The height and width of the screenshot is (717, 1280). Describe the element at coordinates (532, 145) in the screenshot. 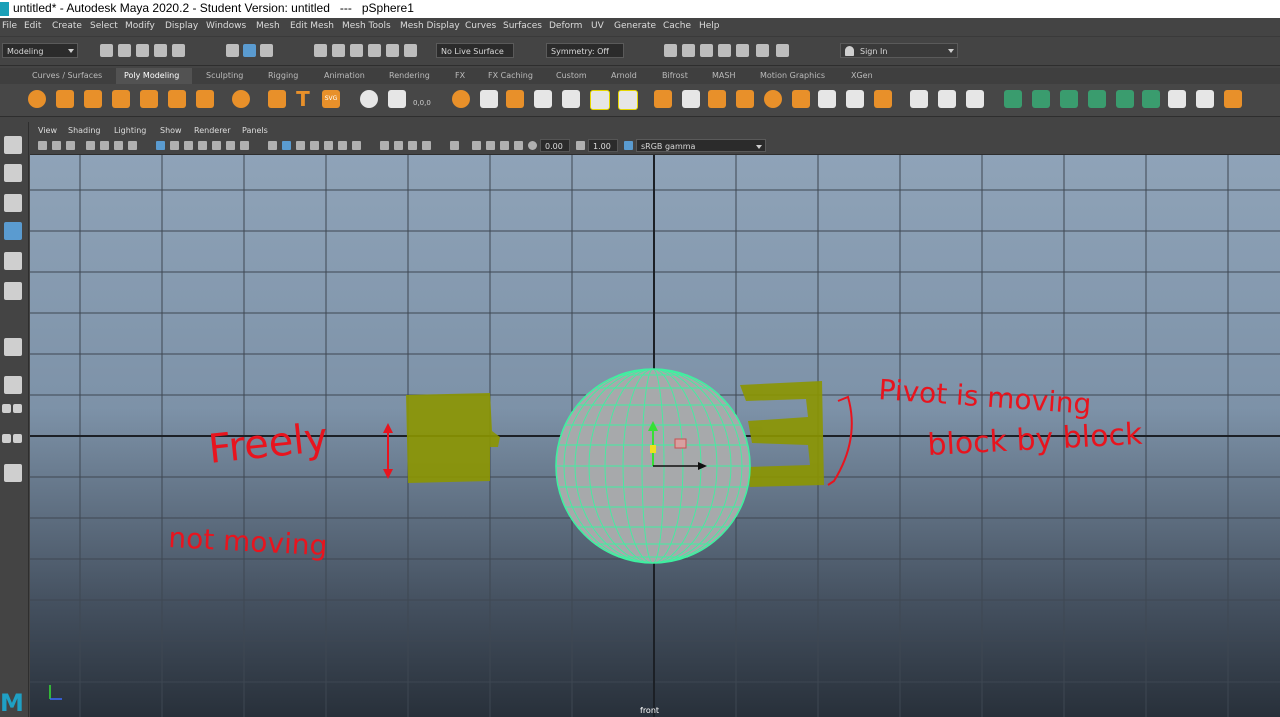

I see `exposure-reset-icon` at that location.